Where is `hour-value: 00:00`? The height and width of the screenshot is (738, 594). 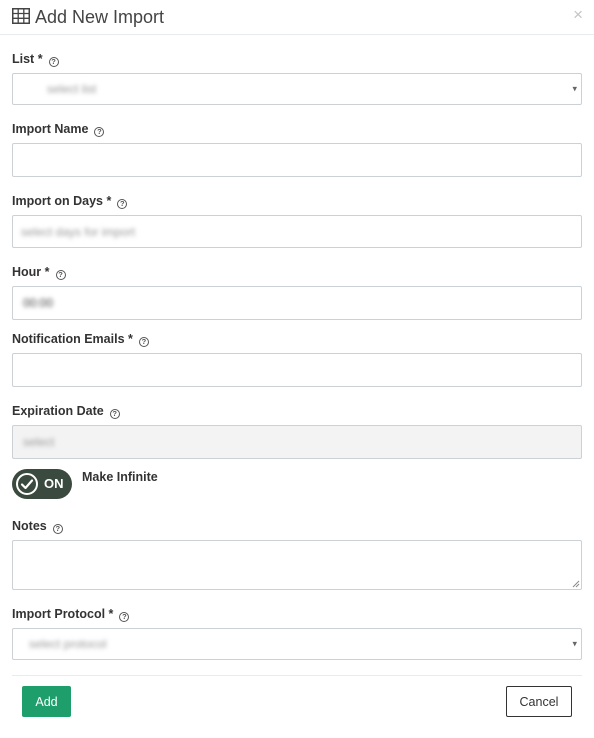 hour-value: 00:00 is located at coordinates (38, 303).